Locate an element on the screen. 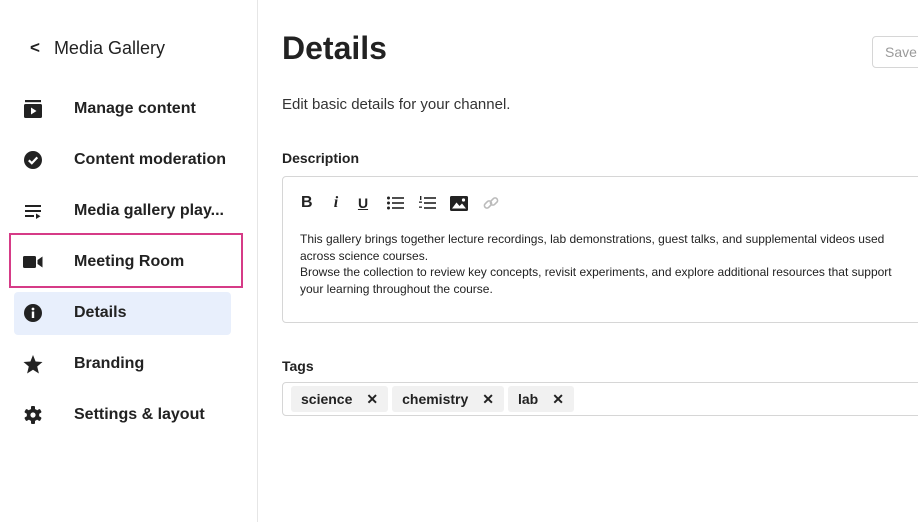 The image size is (918, 522). sidebar-item-label: Content moderation is located at coordinates (150, 159).